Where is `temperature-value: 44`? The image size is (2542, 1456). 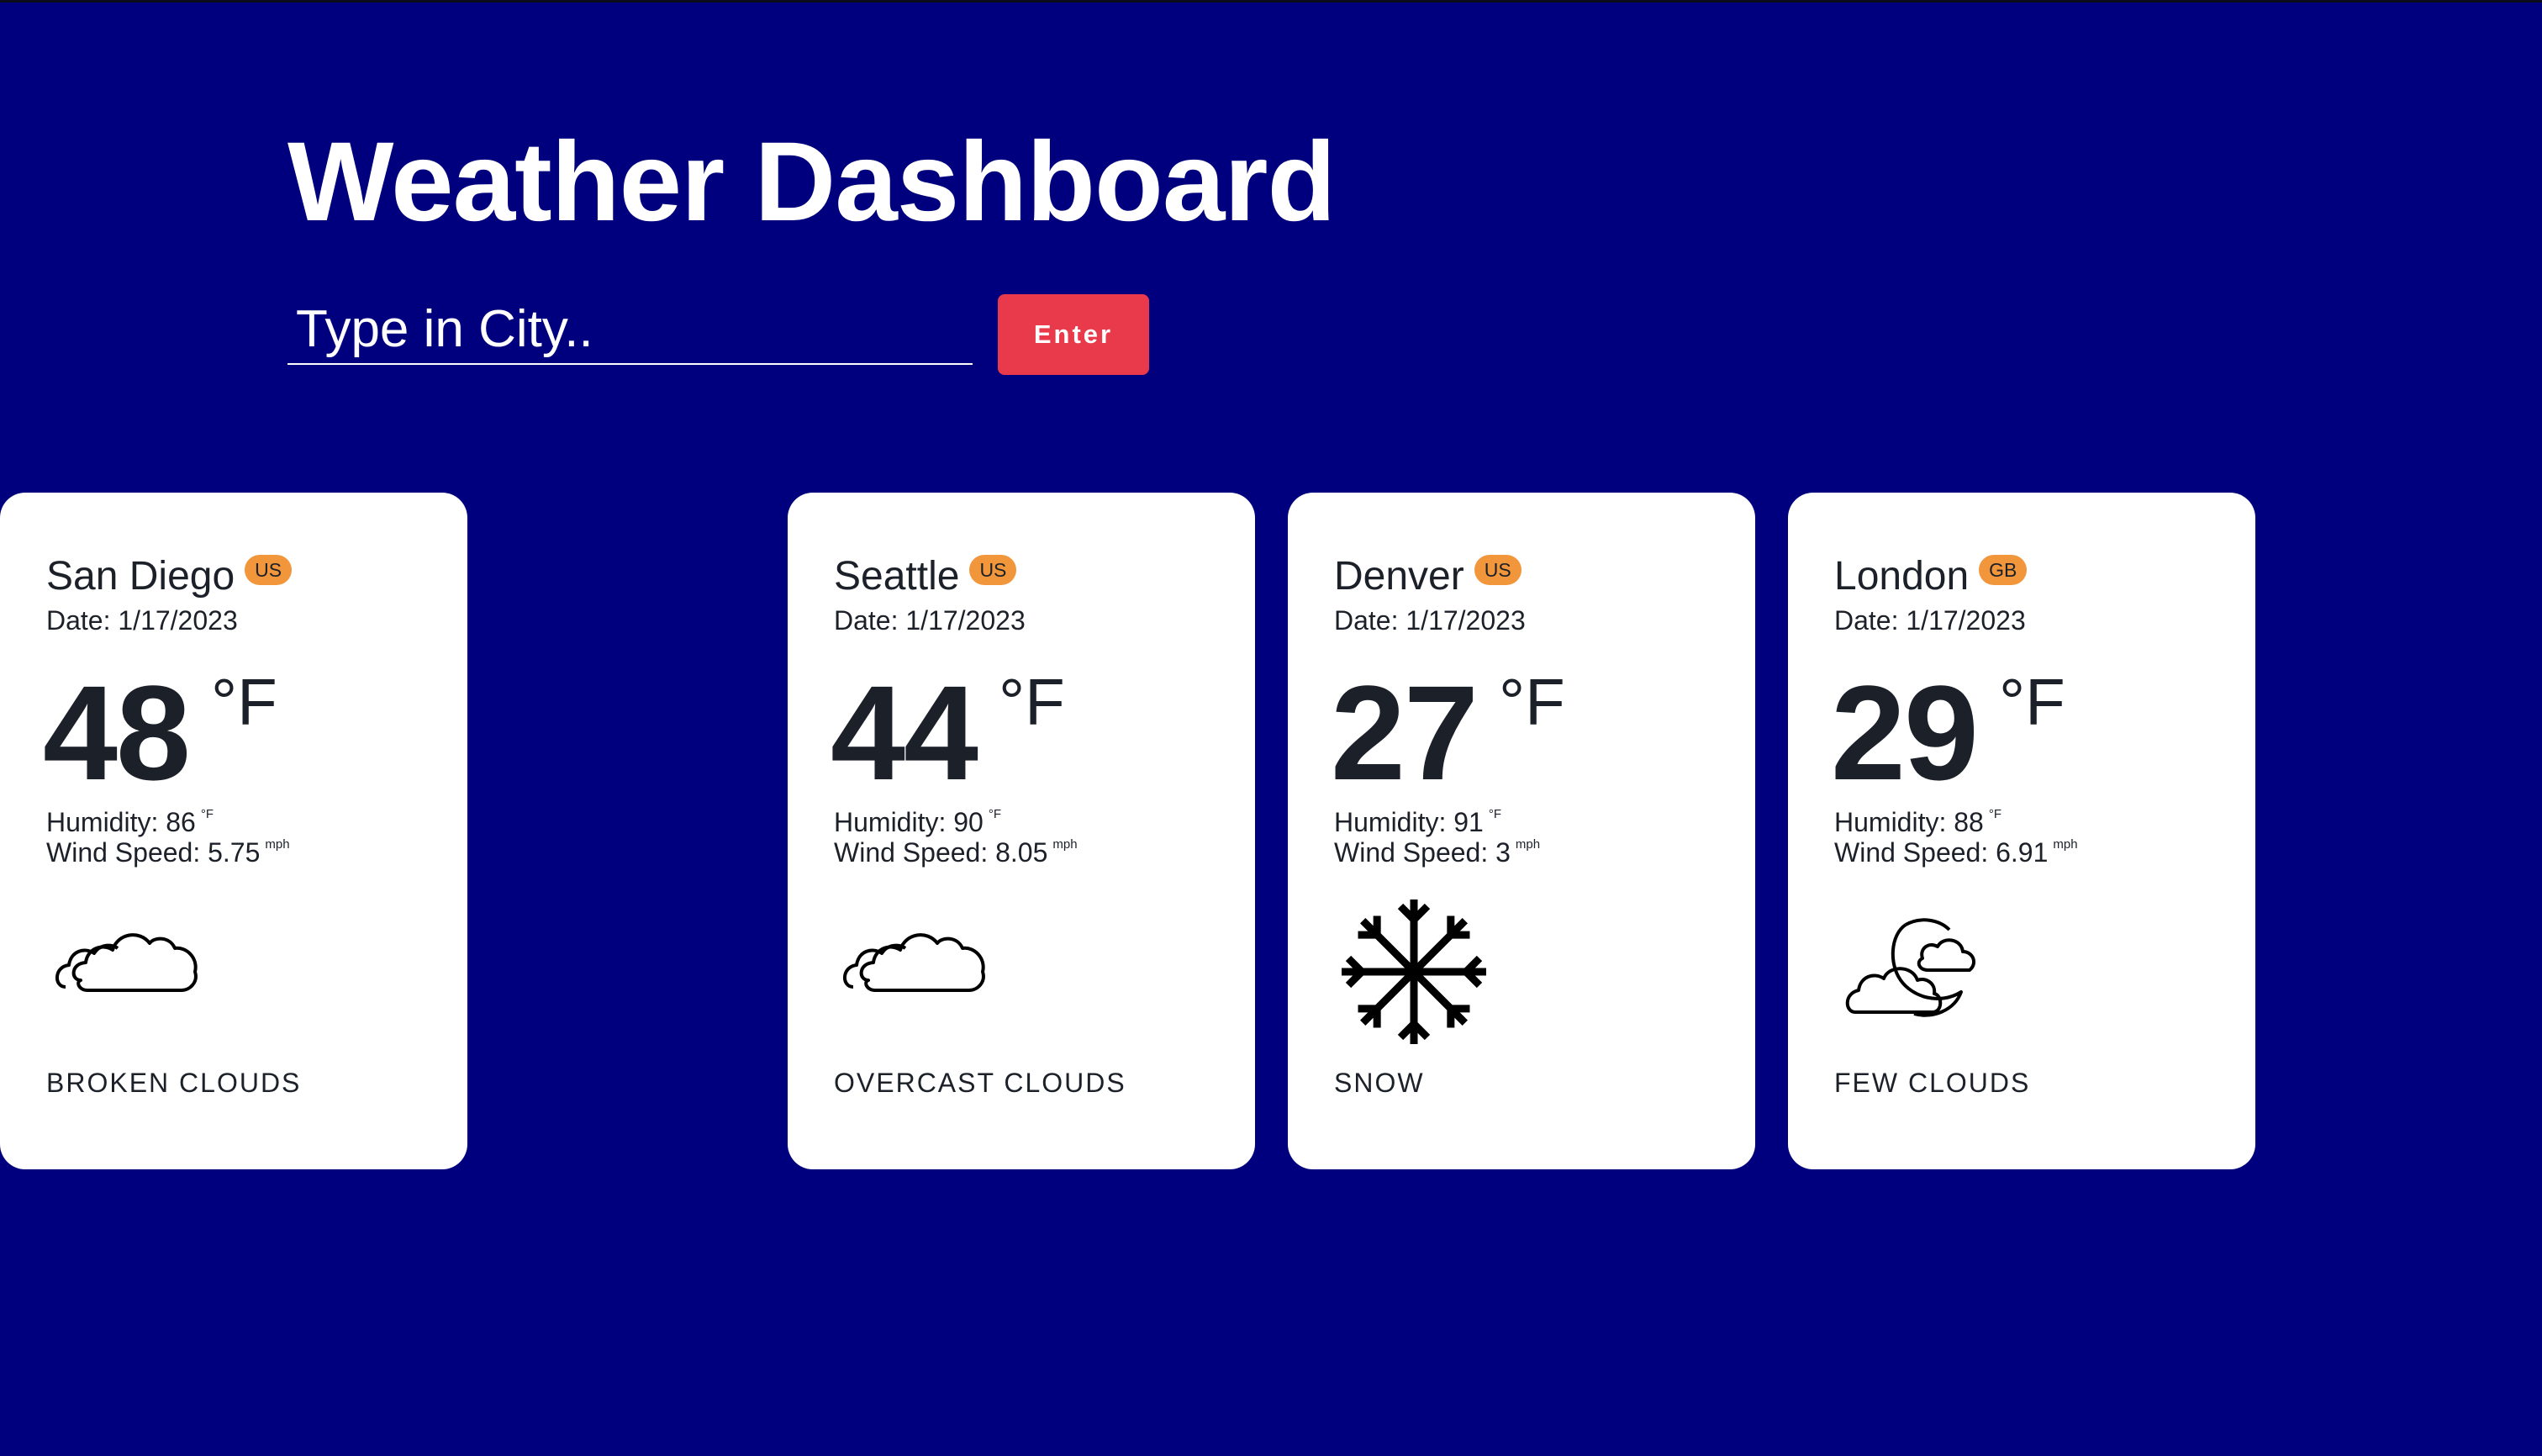 temperature-value: 44 is located at coordinates (904, 732).